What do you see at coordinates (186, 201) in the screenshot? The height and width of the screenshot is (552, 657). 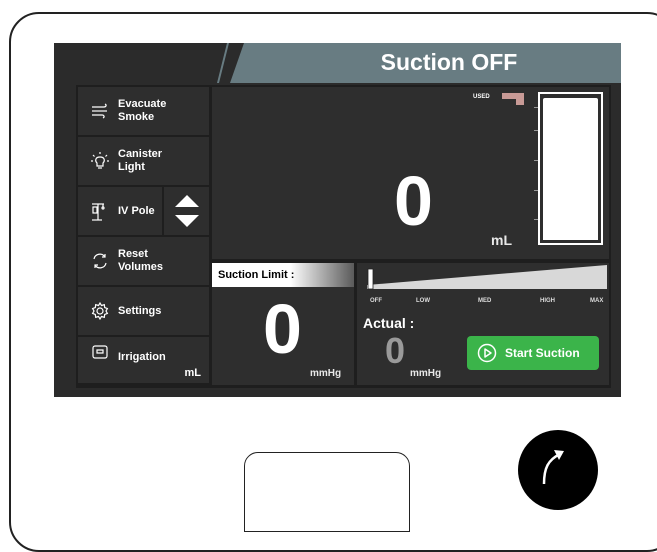 I see `iv-pole-up-arrow-icon` at bounding box center [186, 201].